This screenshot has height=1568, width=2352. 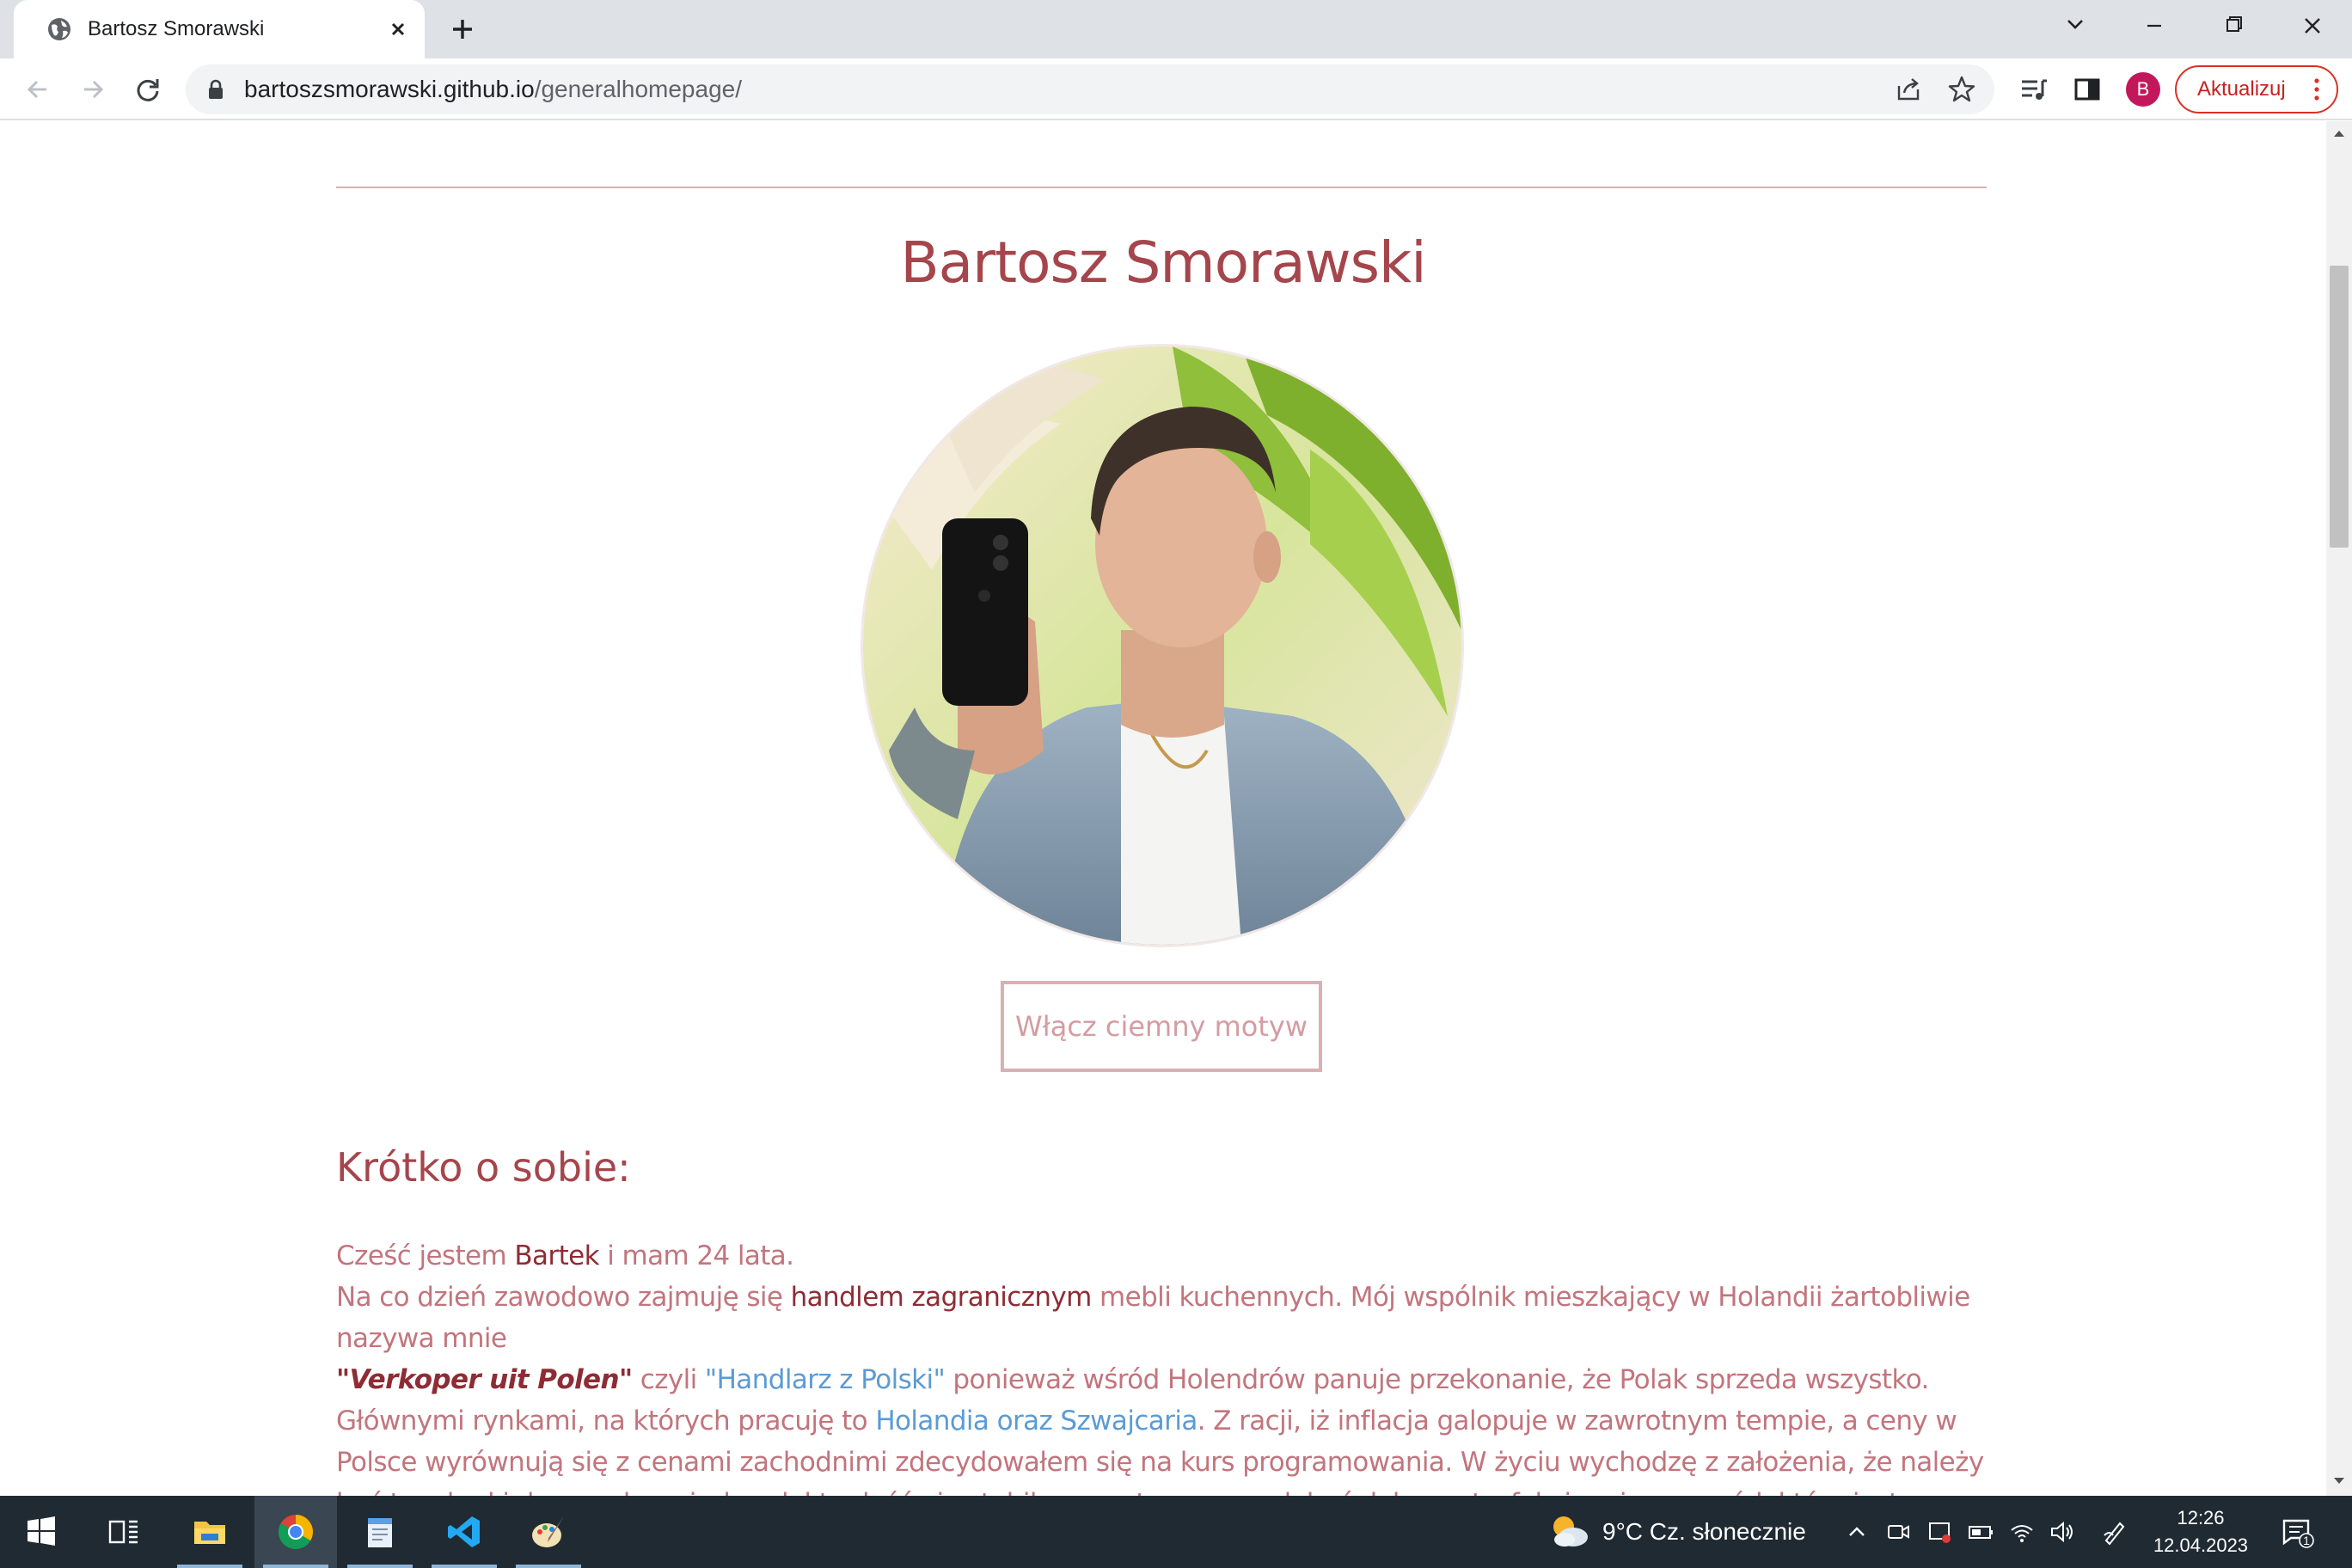 What do you see at coordinates (483, 1167) in the screenshot?
I see `about-heading: Krótko o sobie:` at bounding box center [483, 1167].